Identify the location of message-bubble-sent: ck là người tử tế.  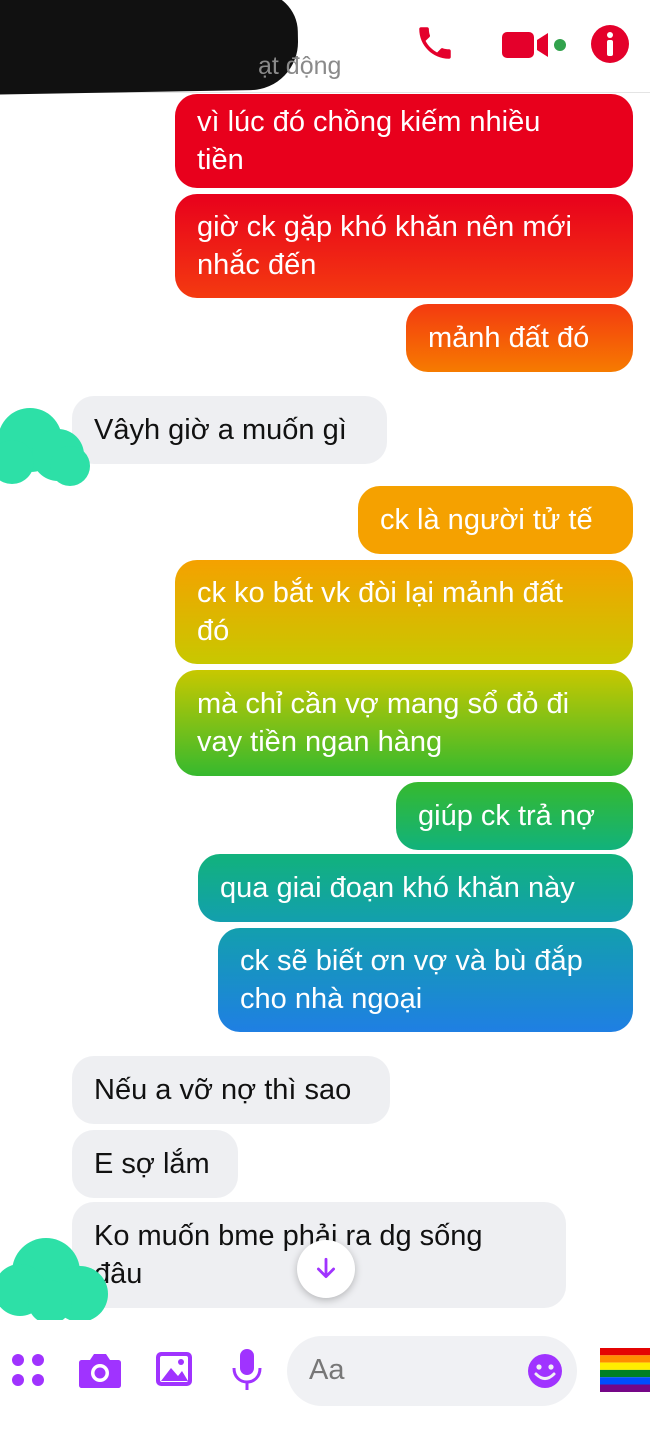
(495, 520).